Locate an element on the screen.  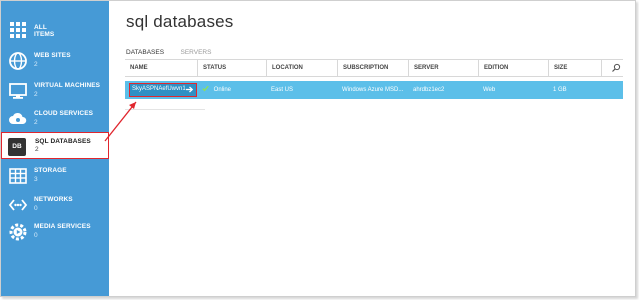
sidebar-item-sql-databases: DB SQL DATABASES 2 is located at coordinates (55, 145).